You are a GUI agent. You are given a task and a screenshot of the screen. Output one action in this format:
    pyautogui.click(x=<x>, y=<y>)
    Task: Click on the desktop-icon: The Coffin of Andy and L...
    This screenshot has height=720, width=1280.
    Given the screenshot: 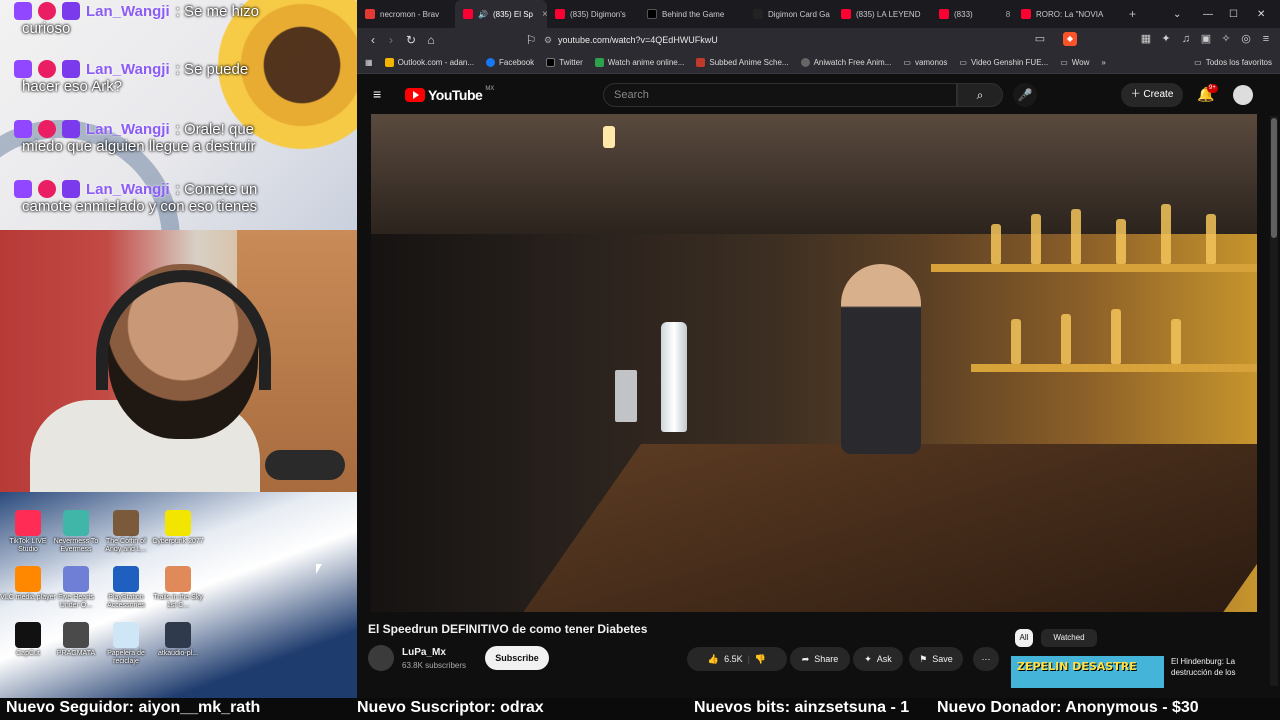 What is the action you would take?
    pyautogui.click(x=126, y=532)
    